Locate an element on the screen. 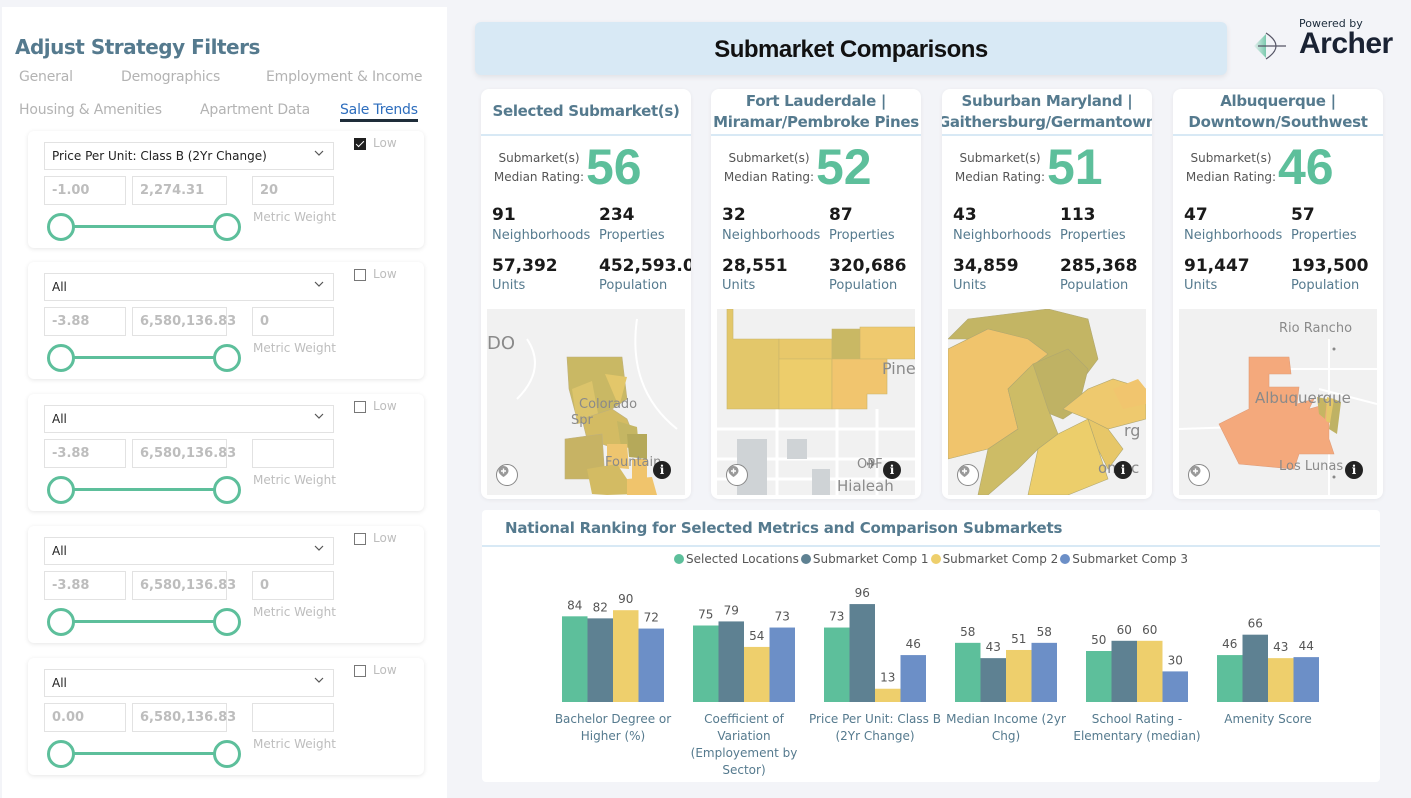  tab-general: General is located at coordinates (46, 77).